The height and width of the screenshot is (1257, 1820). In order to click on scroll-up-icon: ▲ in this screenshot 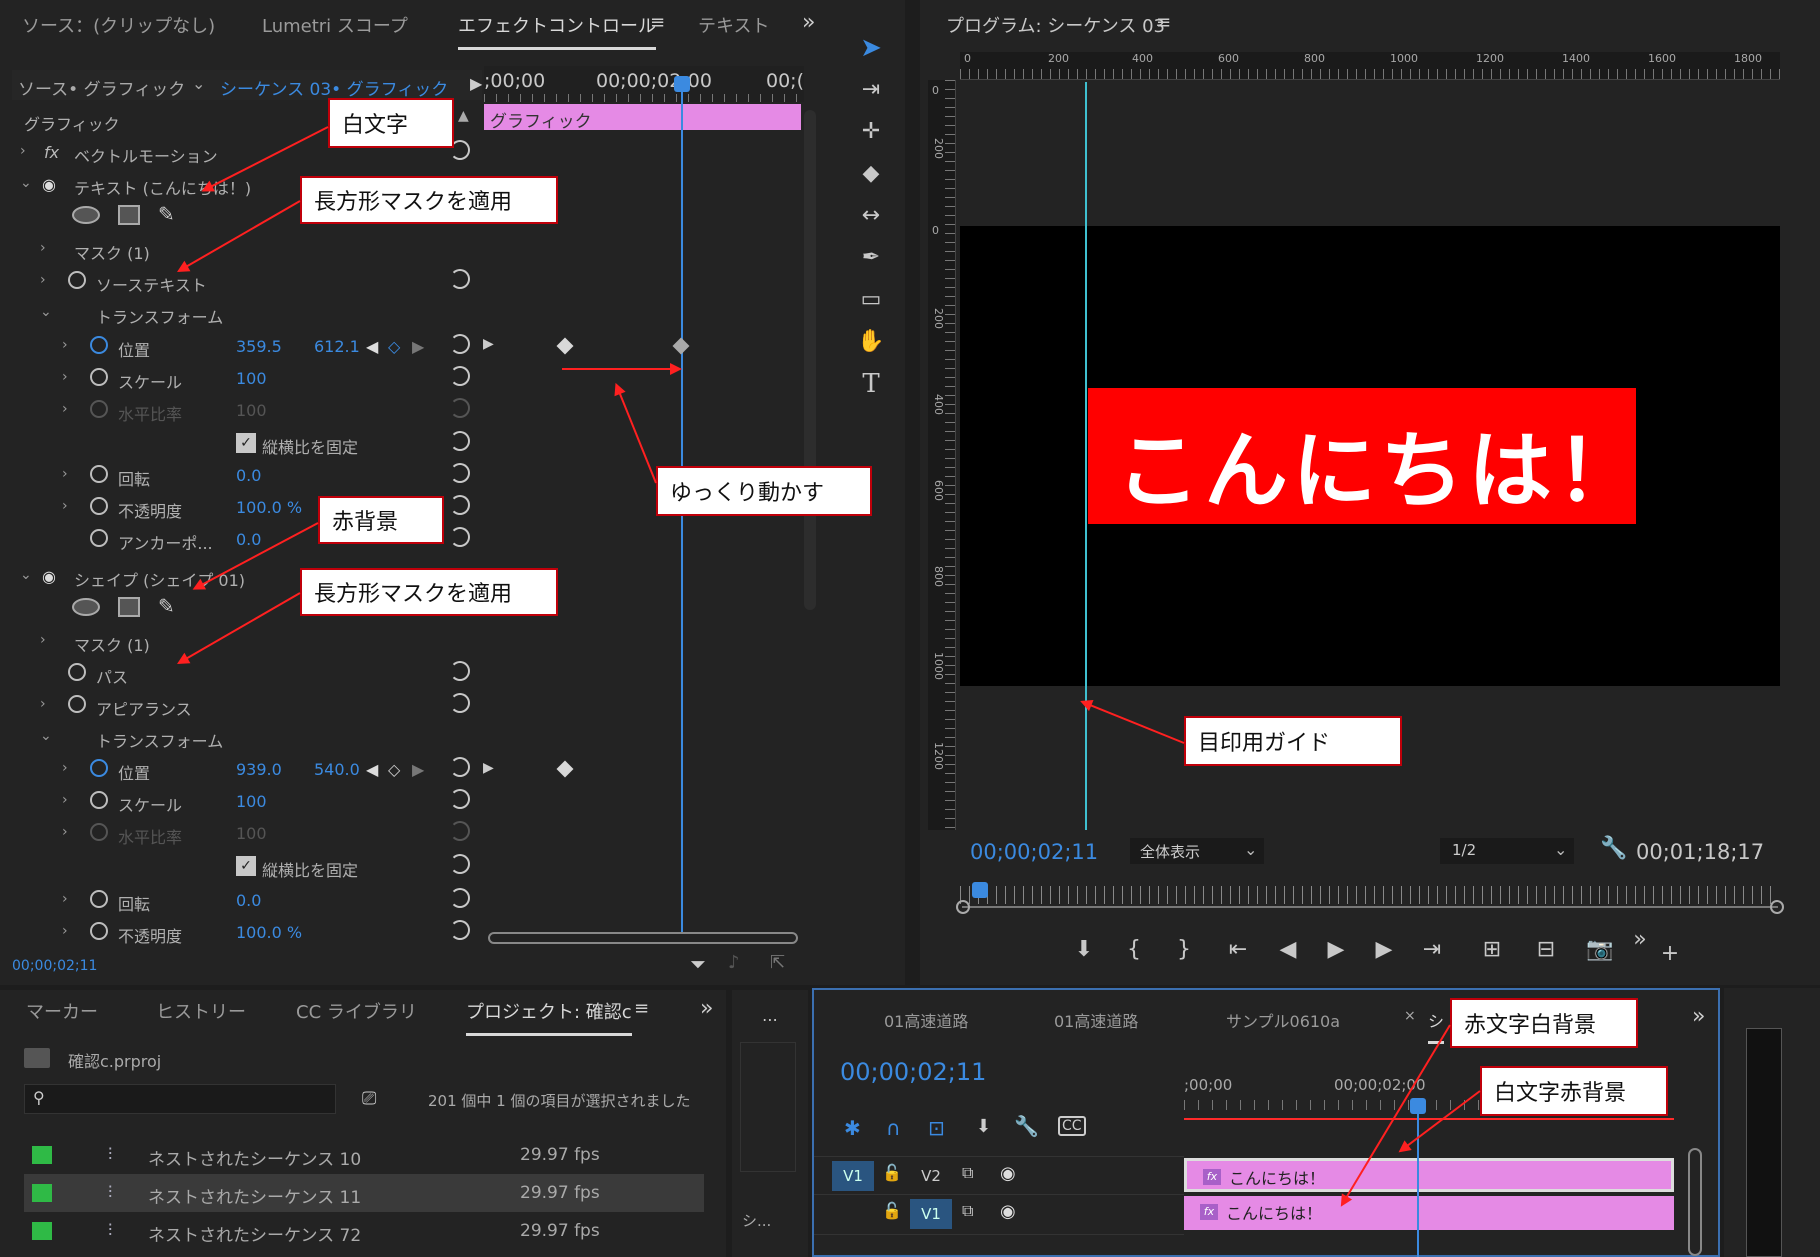, I will do `click(463, 116)`.